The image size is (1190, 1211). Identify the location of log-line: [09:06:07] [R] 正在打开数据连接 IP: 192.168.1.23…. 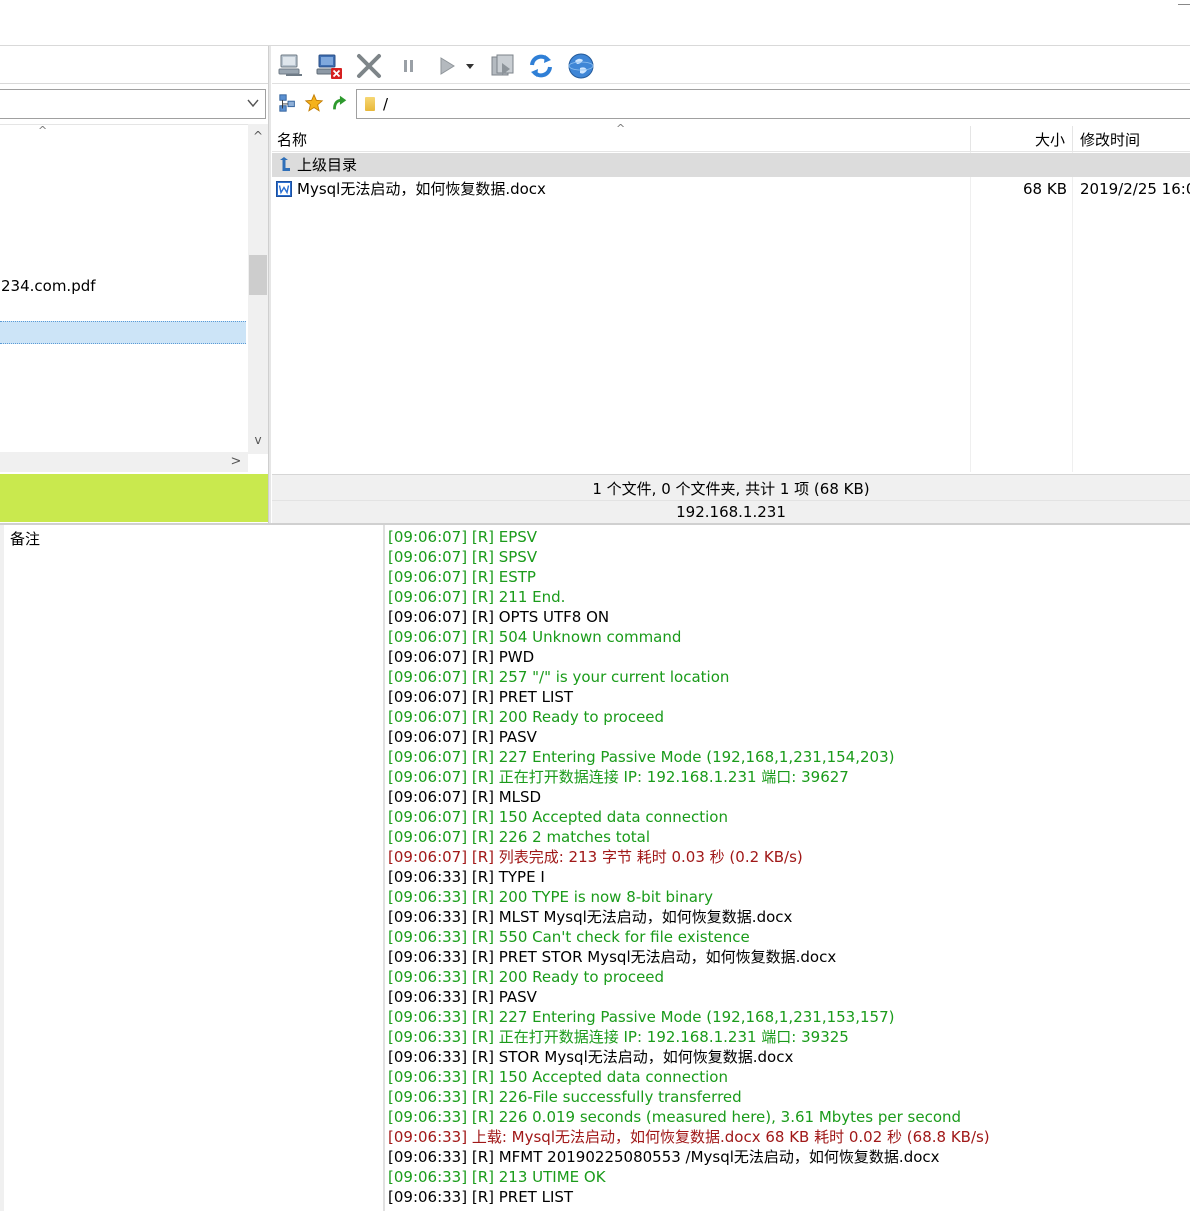
(618, 777).